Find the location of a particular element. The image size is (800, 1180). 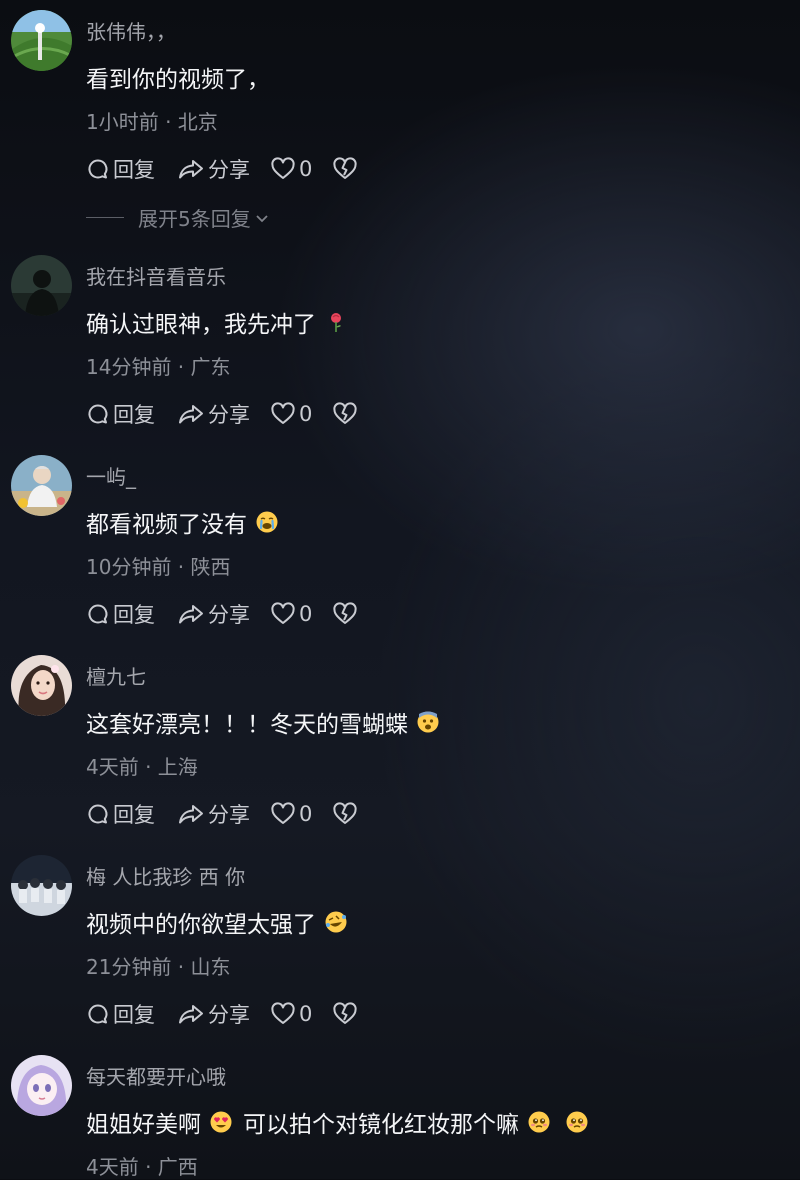

comment-text: 都看视频了没有 is located at coordinates (182, 522).